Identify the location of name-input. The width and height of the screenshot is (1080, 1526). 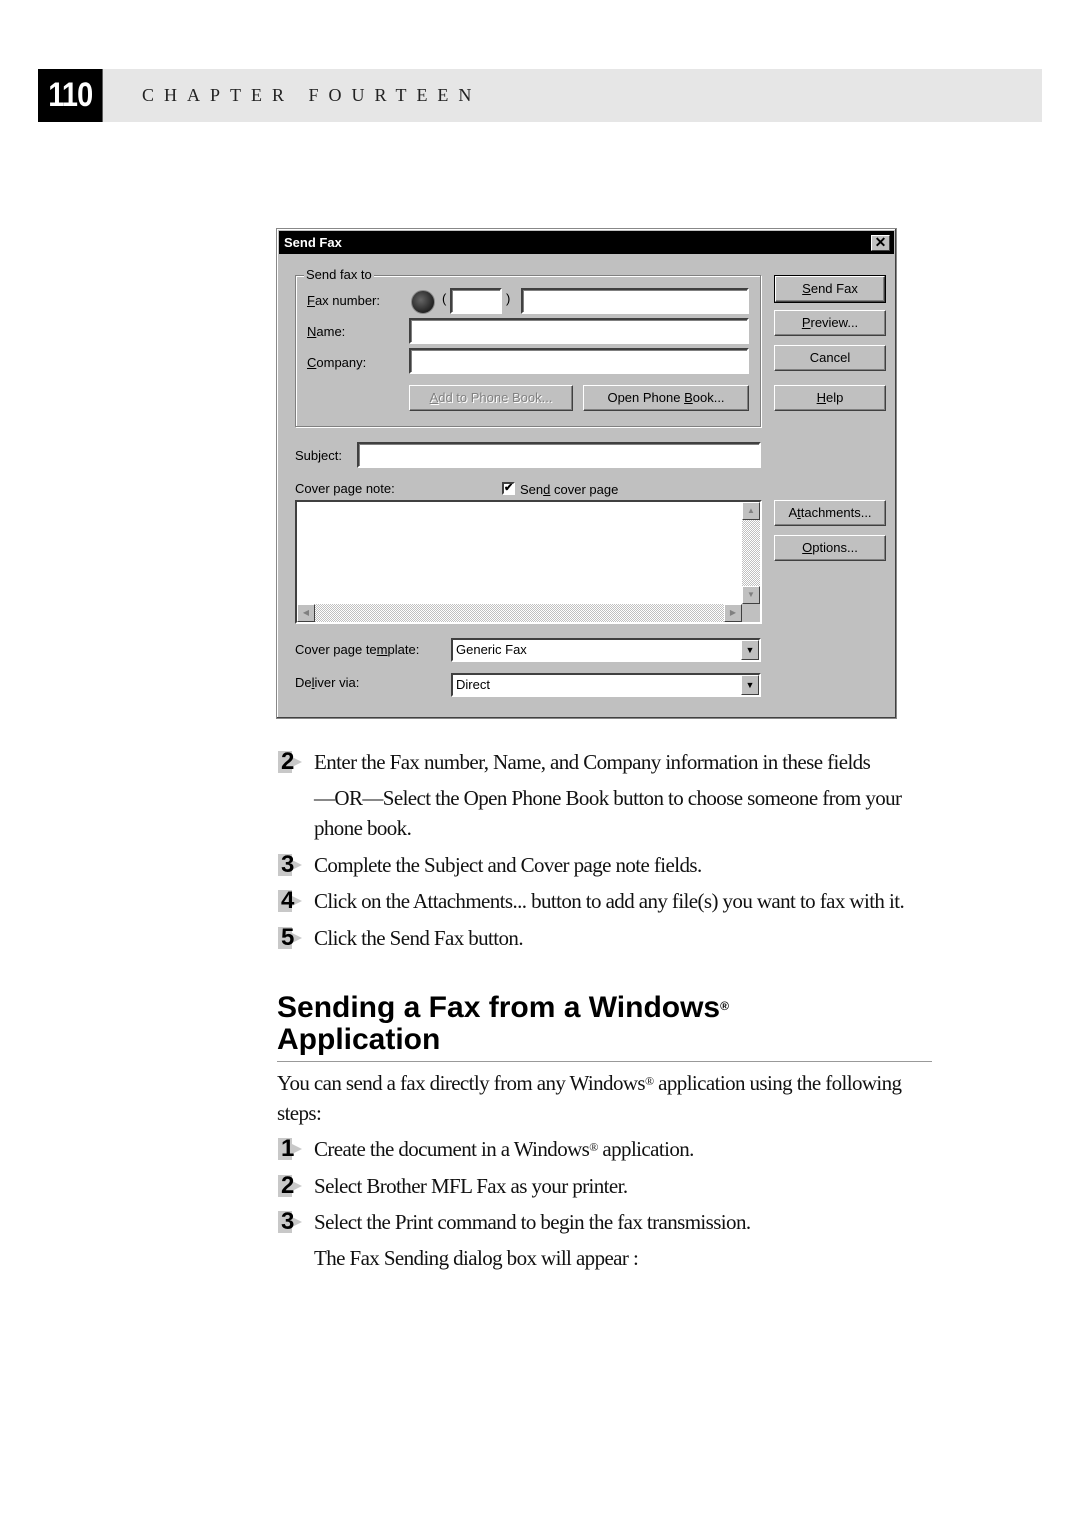
(579, 331).